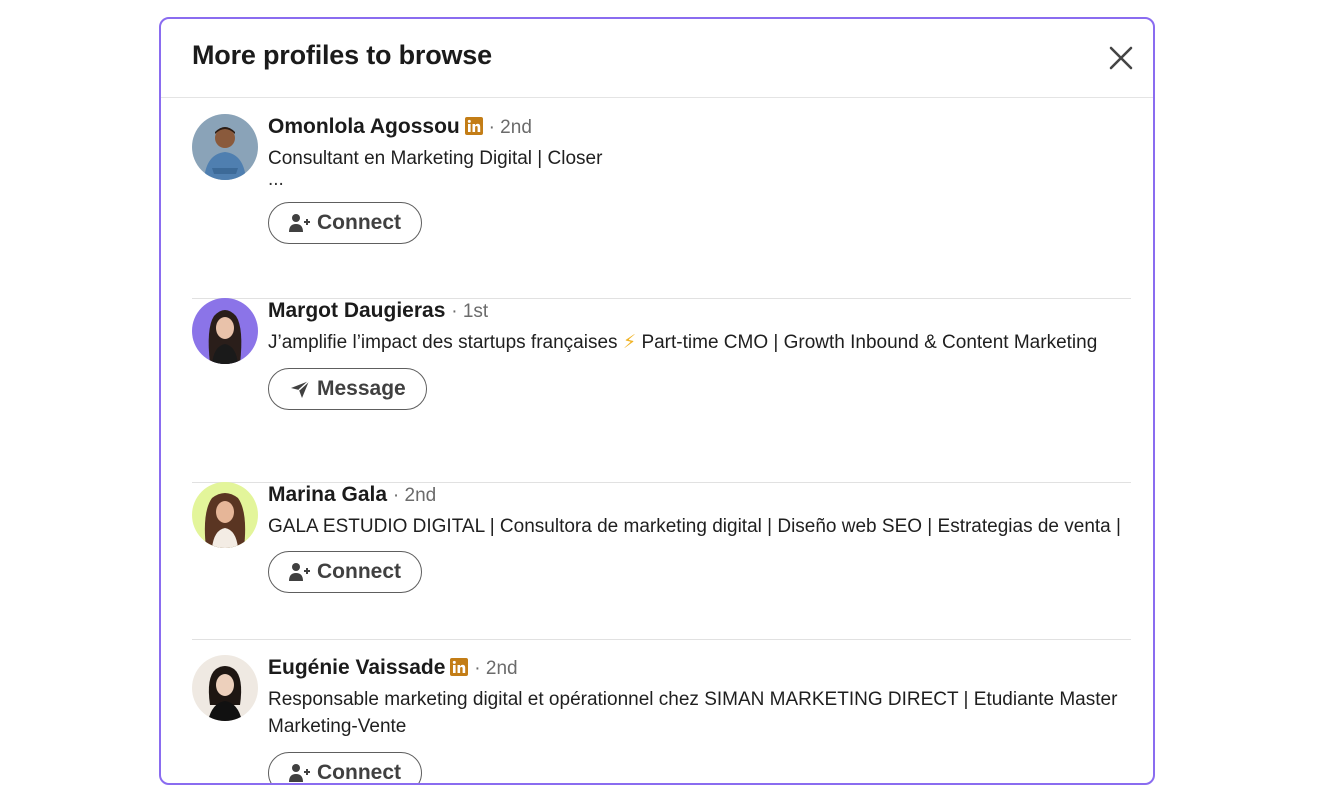 Image resolution: width=1324 pixels, height=806 pixels. I want to click on profile-name: Marina Gala, so click(327, 494).